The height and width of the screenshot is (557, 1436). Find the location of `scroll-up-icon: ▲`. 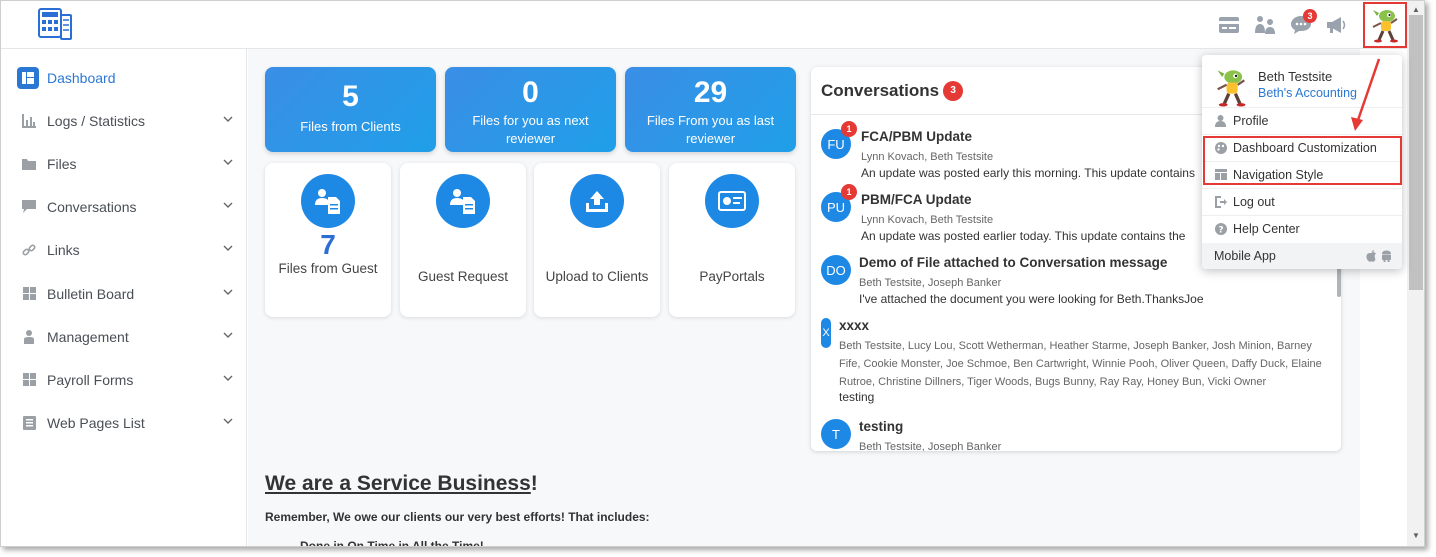

scroll-up-icon: ▲ is located at coordinates (1416, 9).